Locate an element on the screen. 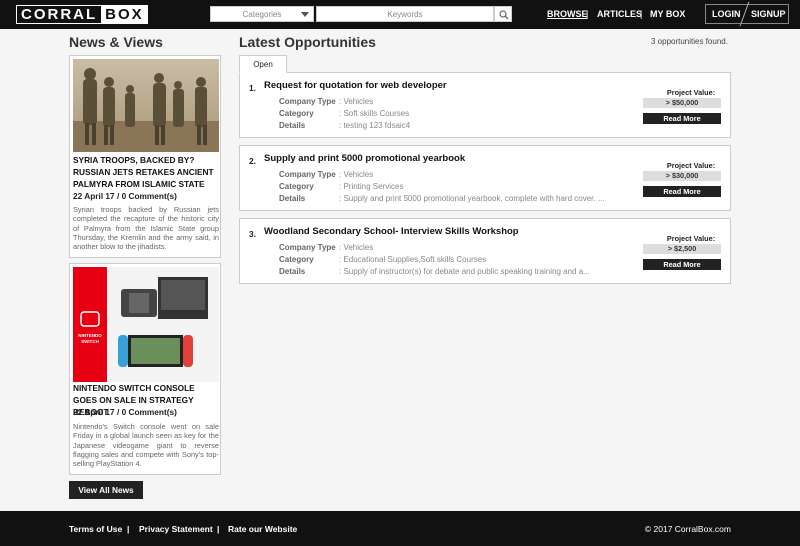 The width and height of the screenshot is (800, 546). categories-select: Categories is located at coordinates (262, 14).